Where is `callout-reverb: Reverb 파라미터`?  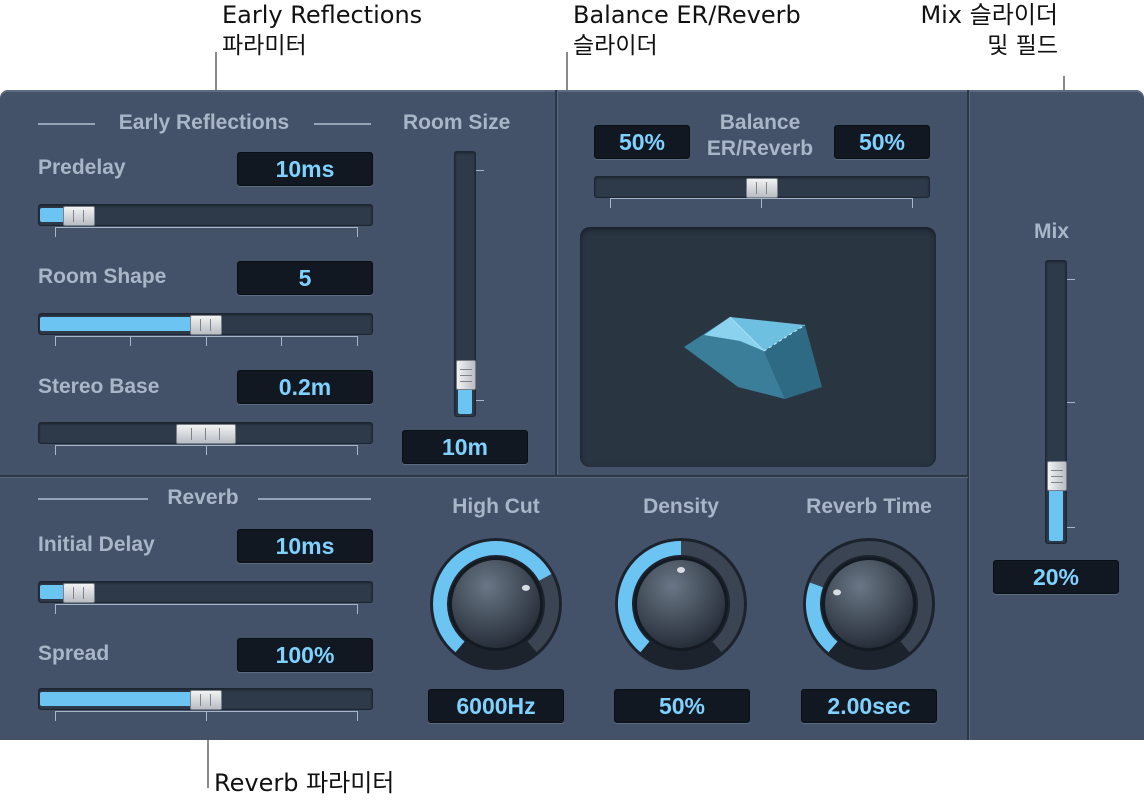 callout-reverb: Reverb 파라미터 is located at coordinates (304, 783).